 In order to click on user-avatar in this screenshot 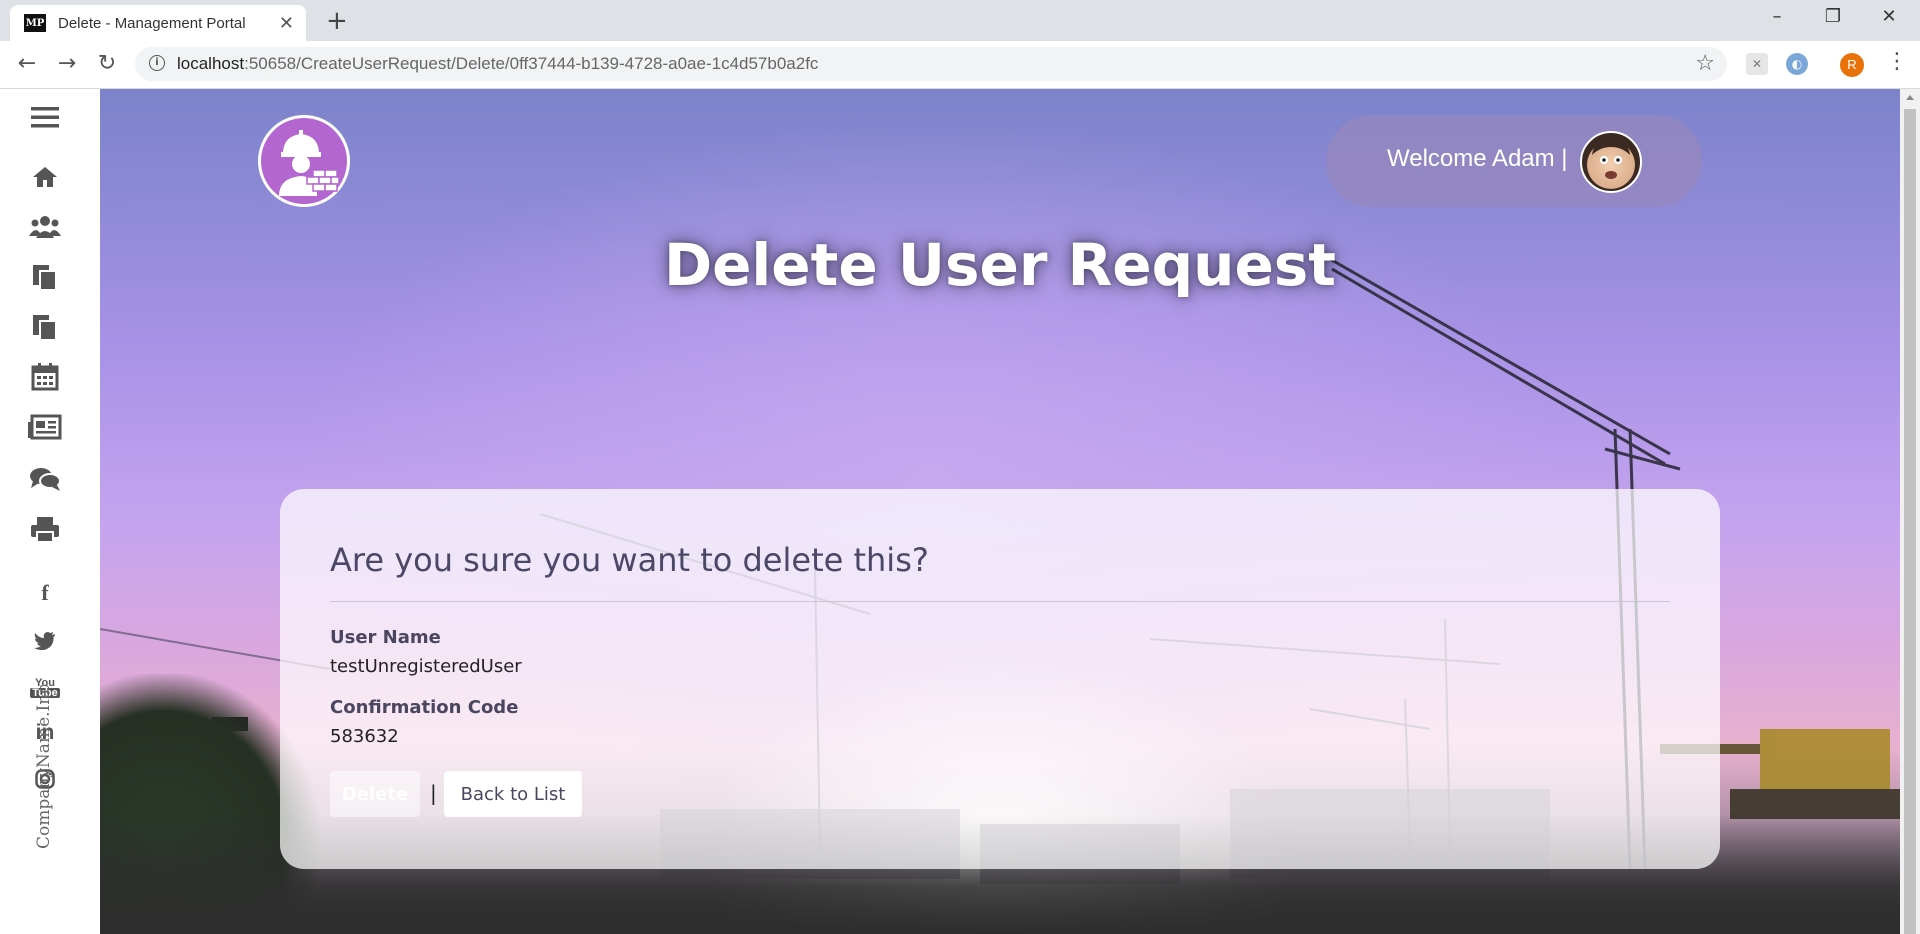, I will do `click(1611, 162)`.